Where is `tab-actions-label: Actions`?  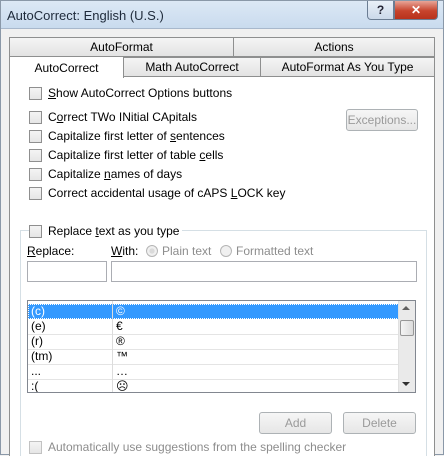
tab-actions-label: Actions is located at coordinates (334, 47).